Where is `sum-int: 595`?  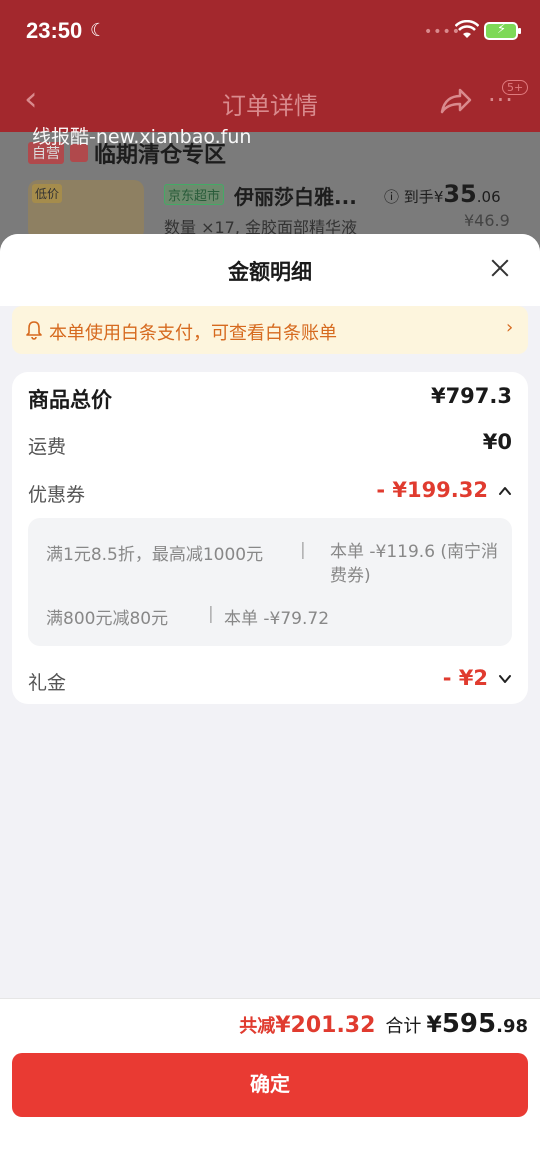 sum-int: 595 is located at coordinates (469, 1024).